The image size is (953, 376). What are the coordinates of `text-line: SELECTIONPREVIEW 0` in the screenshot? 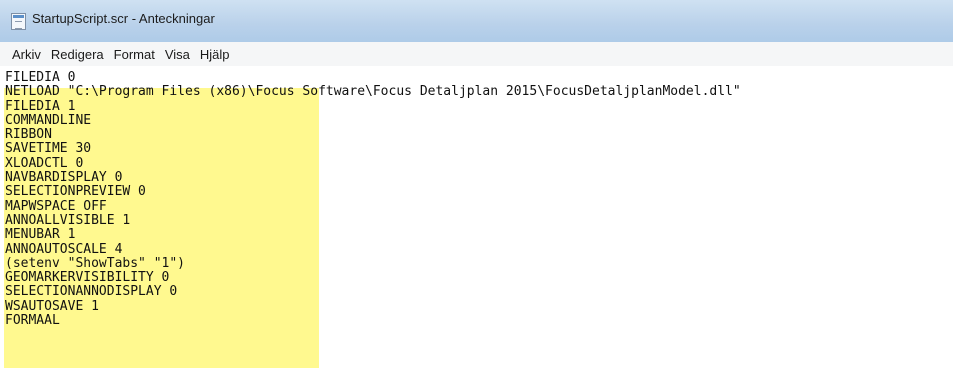 It's located at (75, 192).